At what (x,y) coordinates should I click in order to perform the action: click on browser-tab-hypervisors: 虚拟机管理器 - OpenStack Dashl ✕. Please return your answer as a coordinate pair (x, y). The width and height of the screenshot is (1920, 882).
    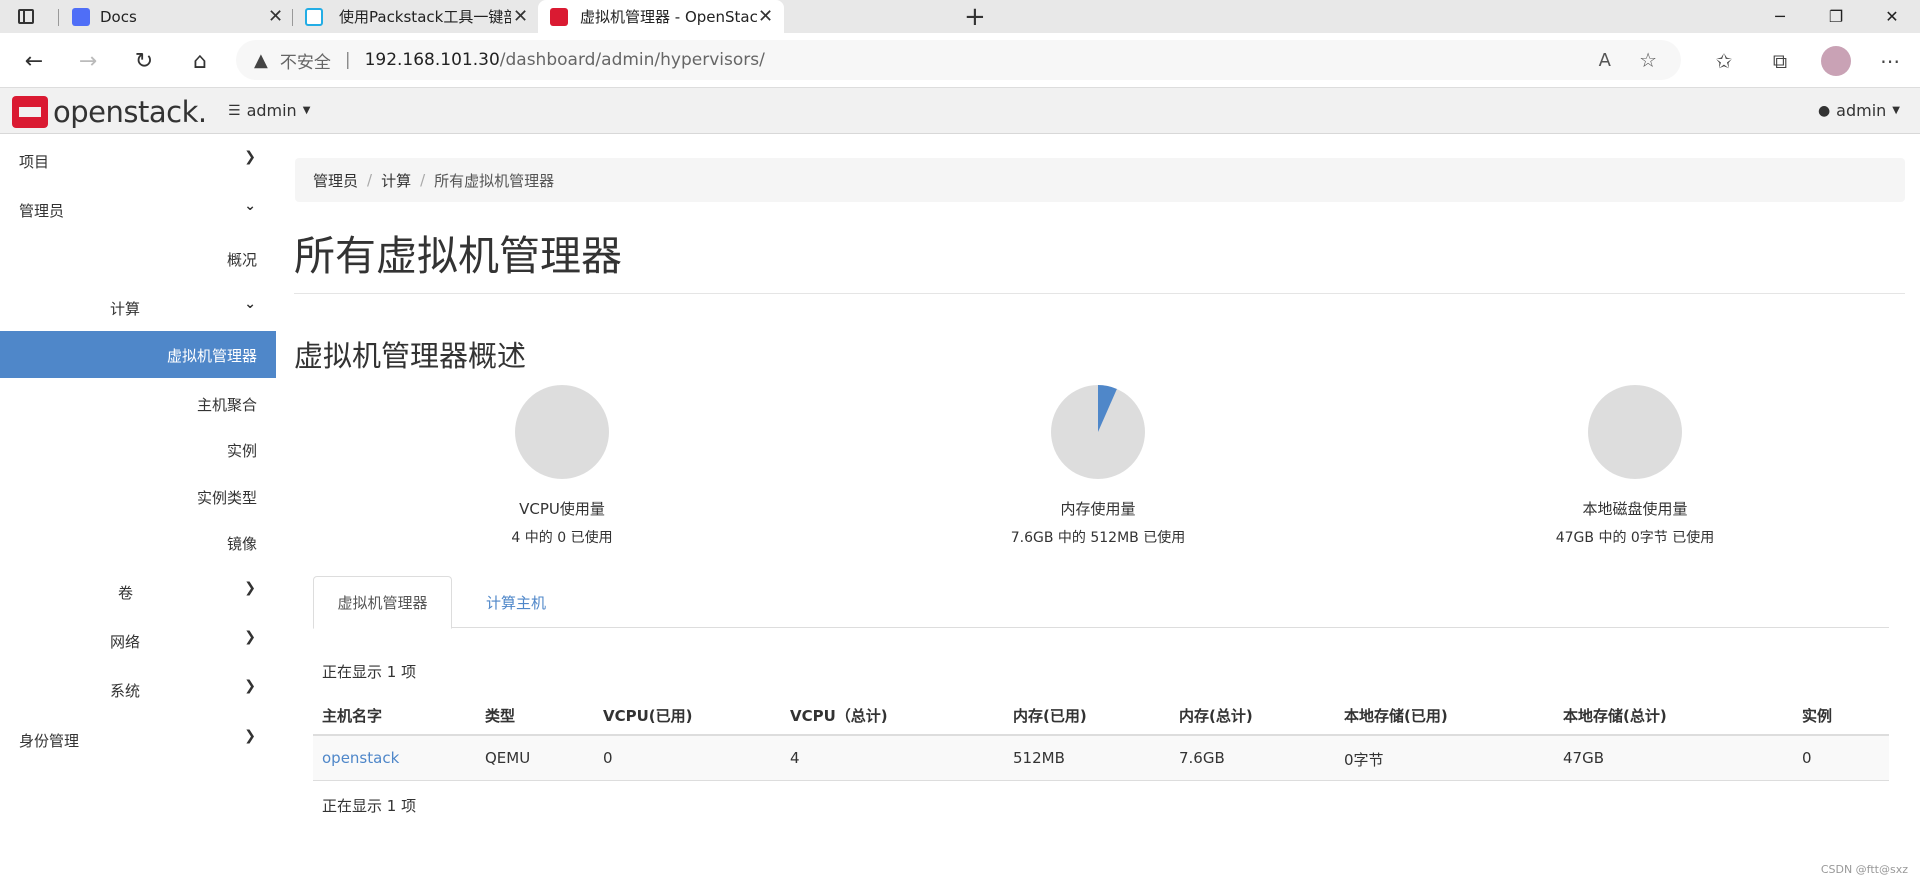
    Looking at the image, I should click on (661, 16).